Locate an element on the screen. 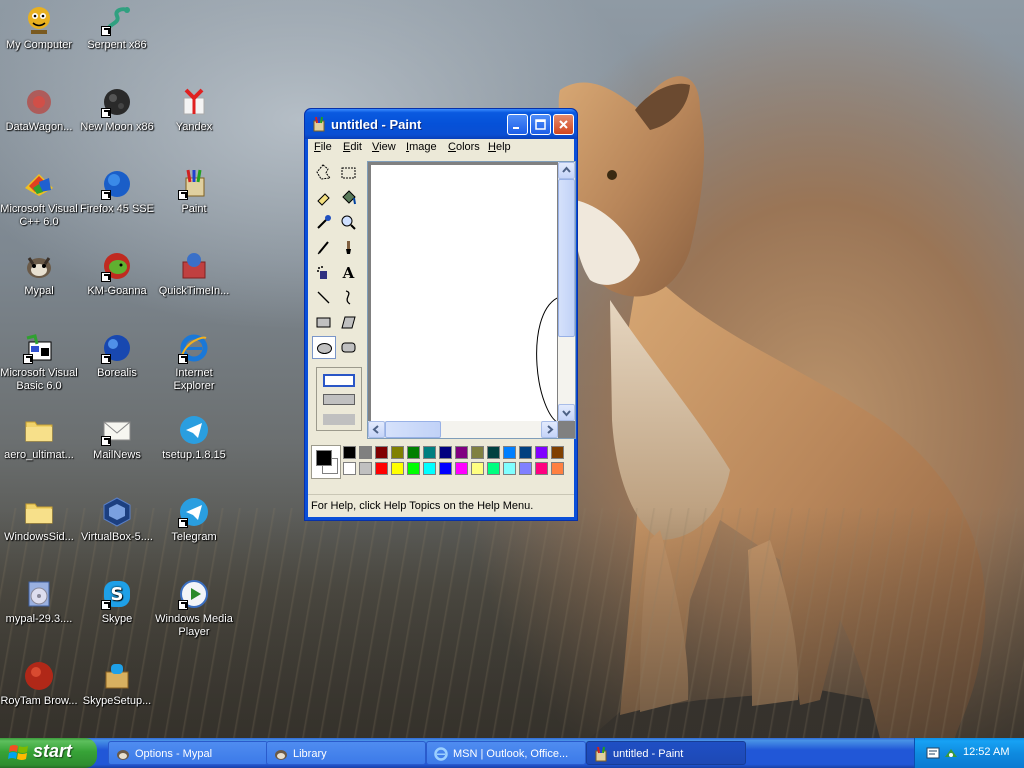 The width and height of the screenshot is (1024, 768). fill-option-outline-fill is located at coordinates (339, 399).